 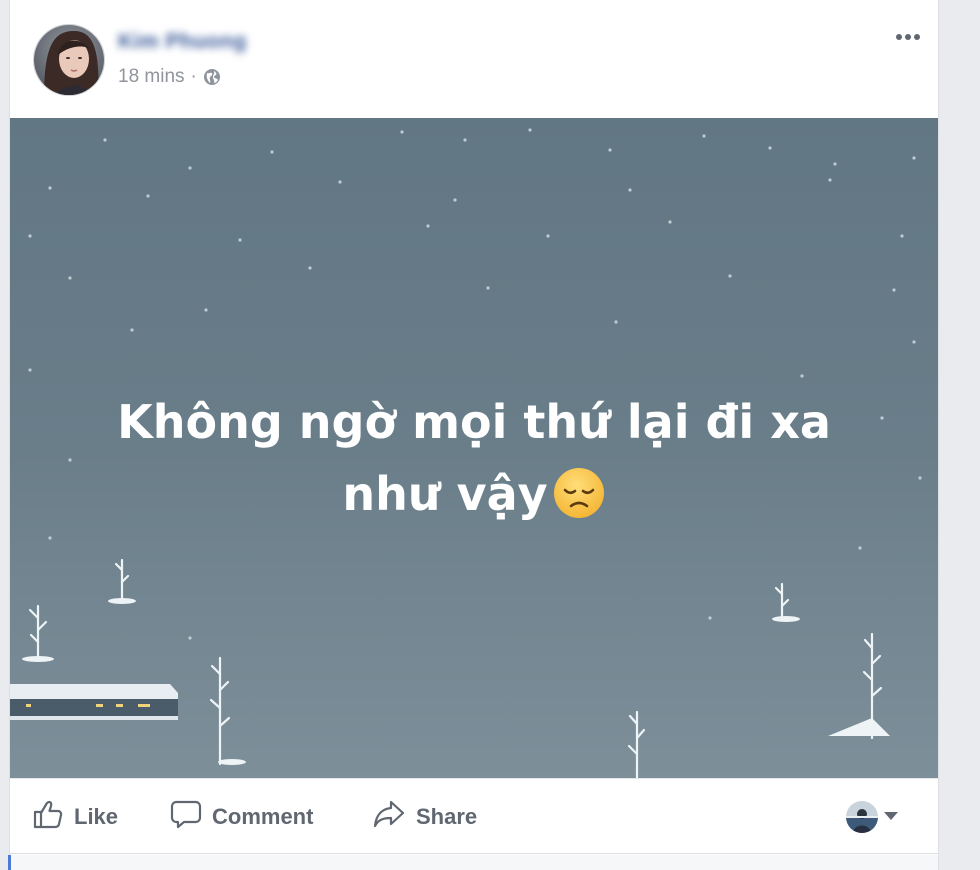 I want to click on share-button: Share, so click(x=424, y=817).